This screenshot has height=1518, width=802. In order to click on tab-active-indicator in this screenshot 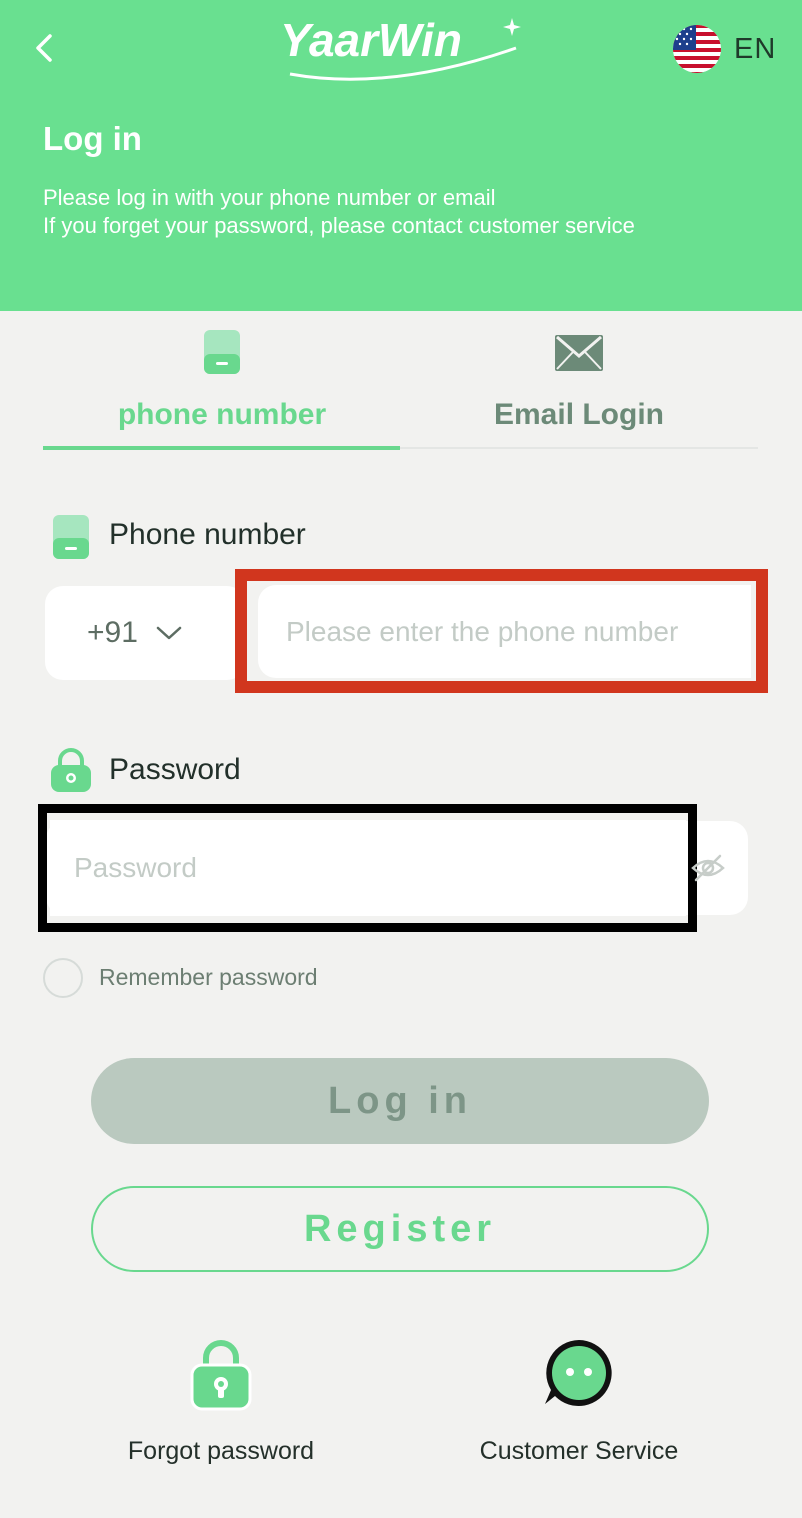, I will do `click(221, 448)`.